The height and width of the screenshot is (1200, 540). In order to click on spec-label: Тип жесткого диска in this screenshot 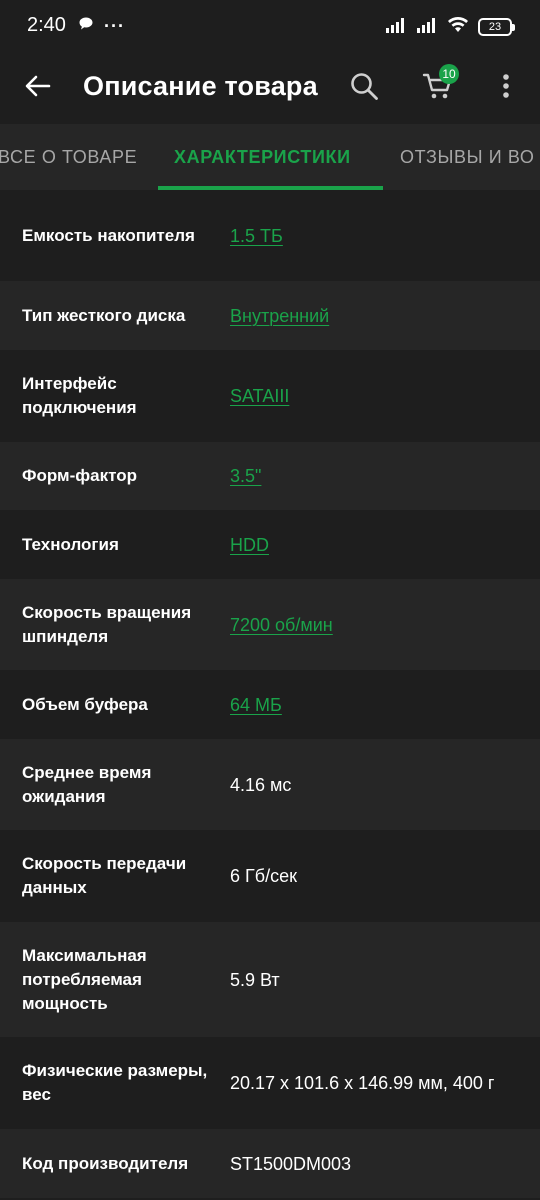, I will do `click(104, 315)`.